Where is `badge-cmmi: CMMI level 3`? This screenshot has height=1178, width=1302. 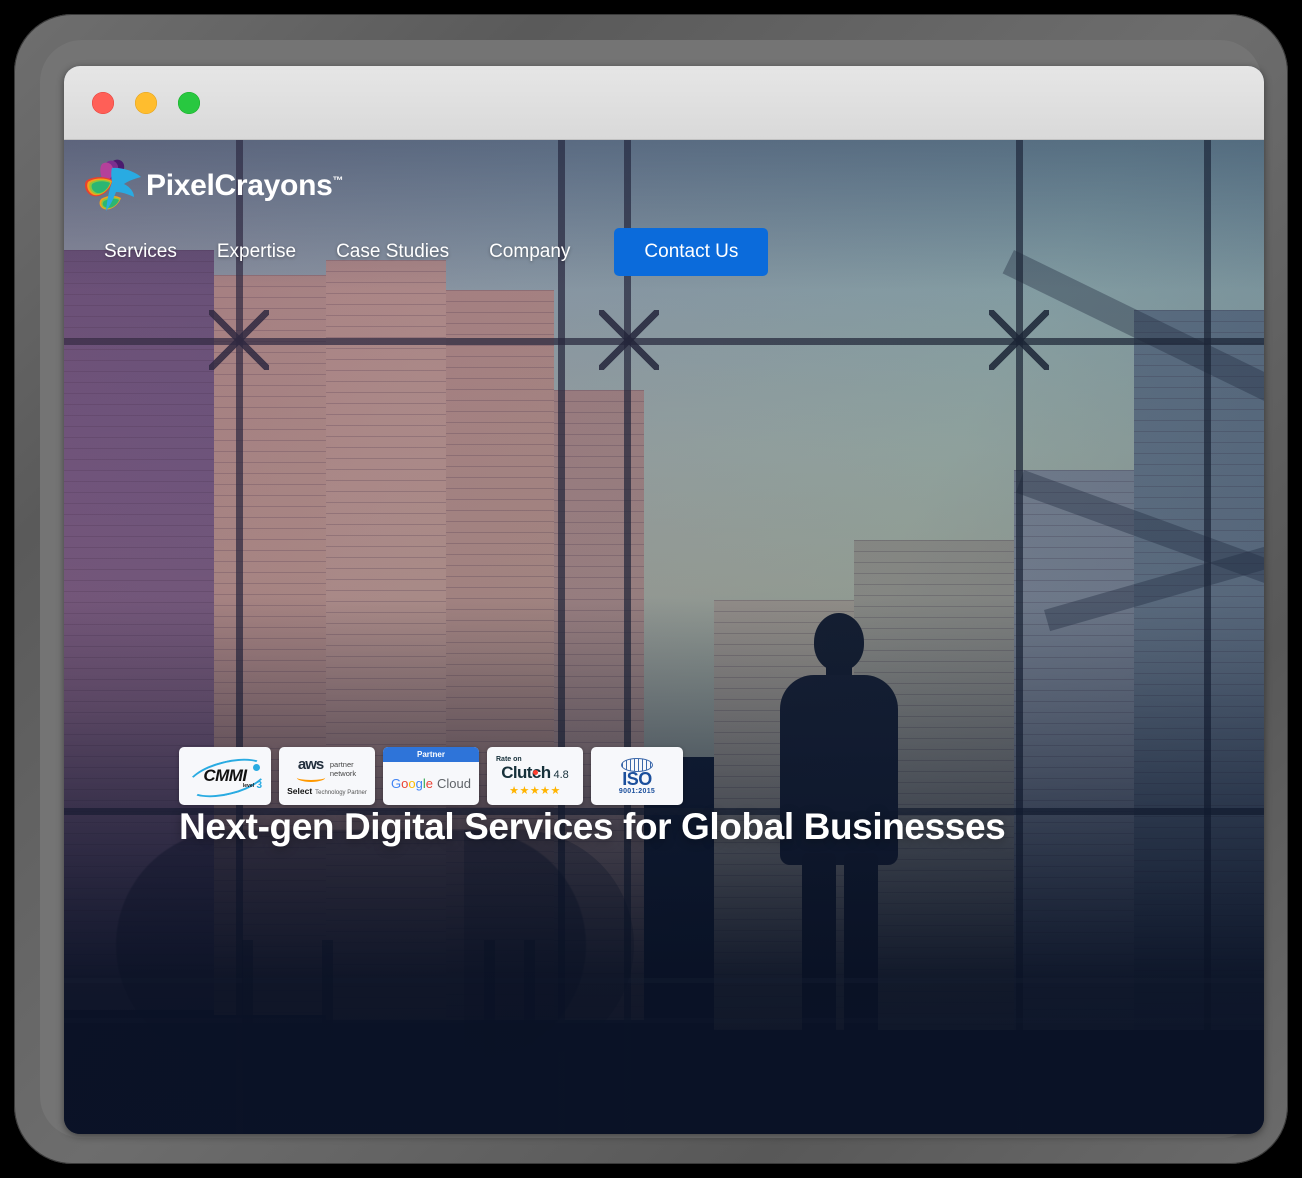
badge-cmmi: CMMI level 3 is located at coordinates (225, 776).